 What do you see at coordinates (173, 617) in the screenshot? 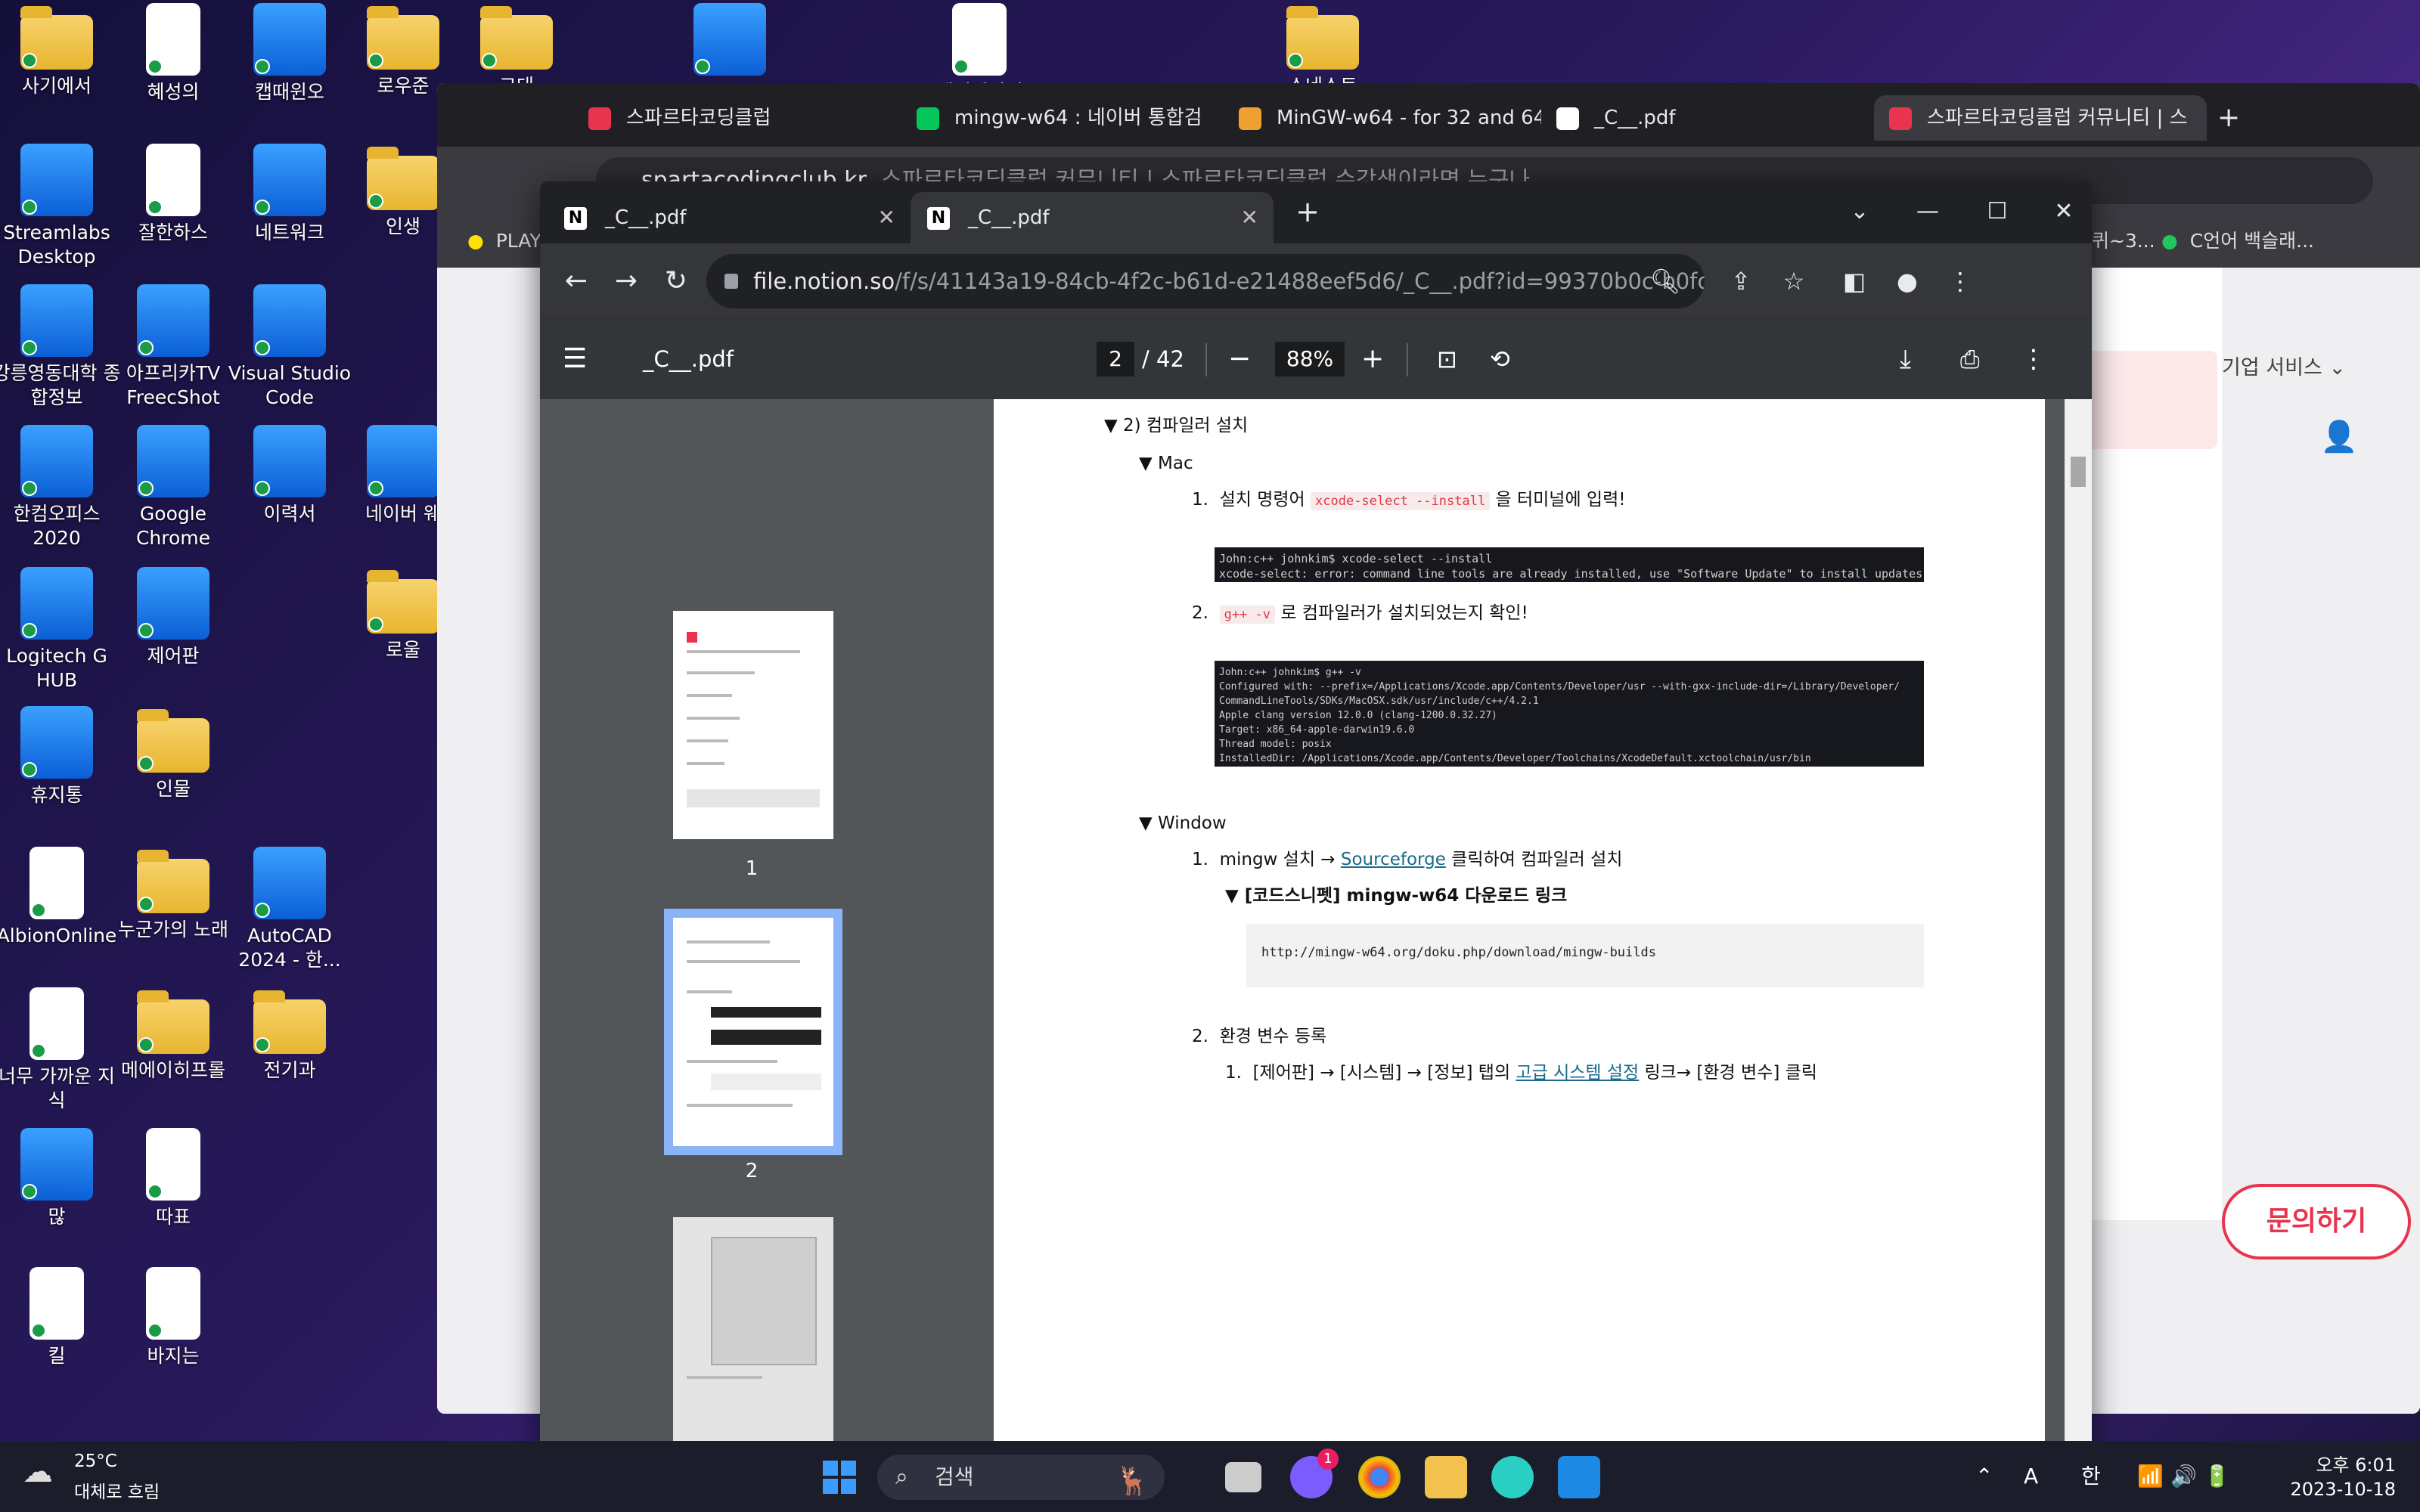
I see `desktop-icon: 제어판` at bounding box center [173, 617].